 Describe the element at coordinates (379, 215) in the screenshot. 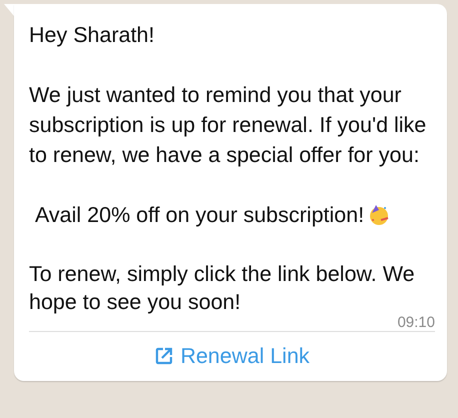

I see `party-face-icon` at that location.